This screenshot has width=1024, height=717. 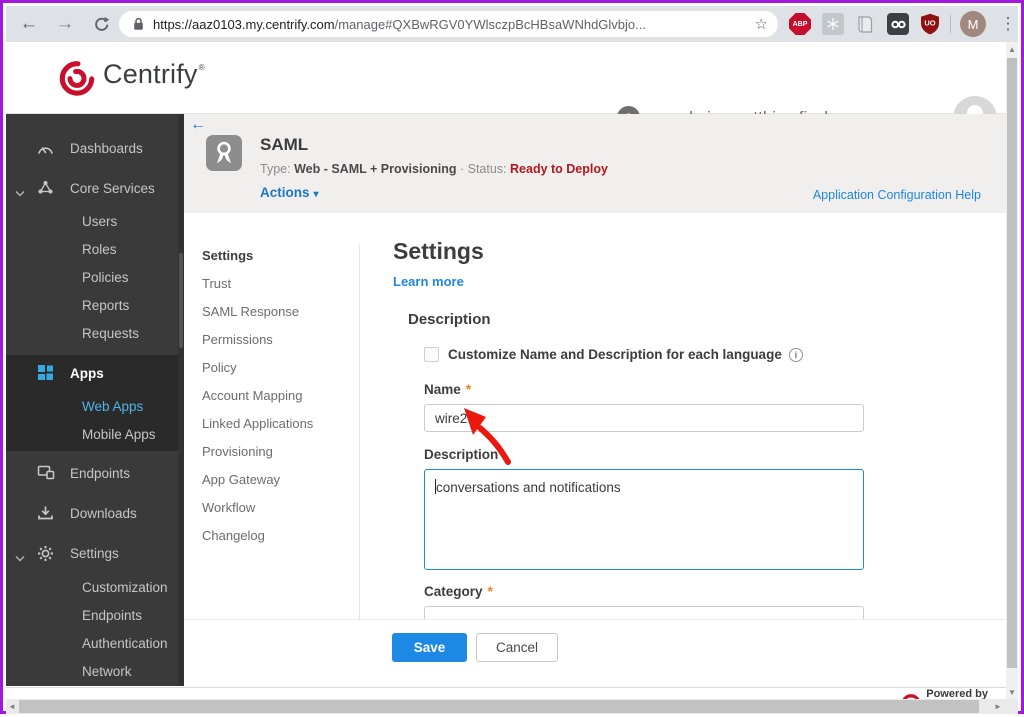 I want to click on horizontal-scrollbar: ◄ ►, so click(x=512, y=706).